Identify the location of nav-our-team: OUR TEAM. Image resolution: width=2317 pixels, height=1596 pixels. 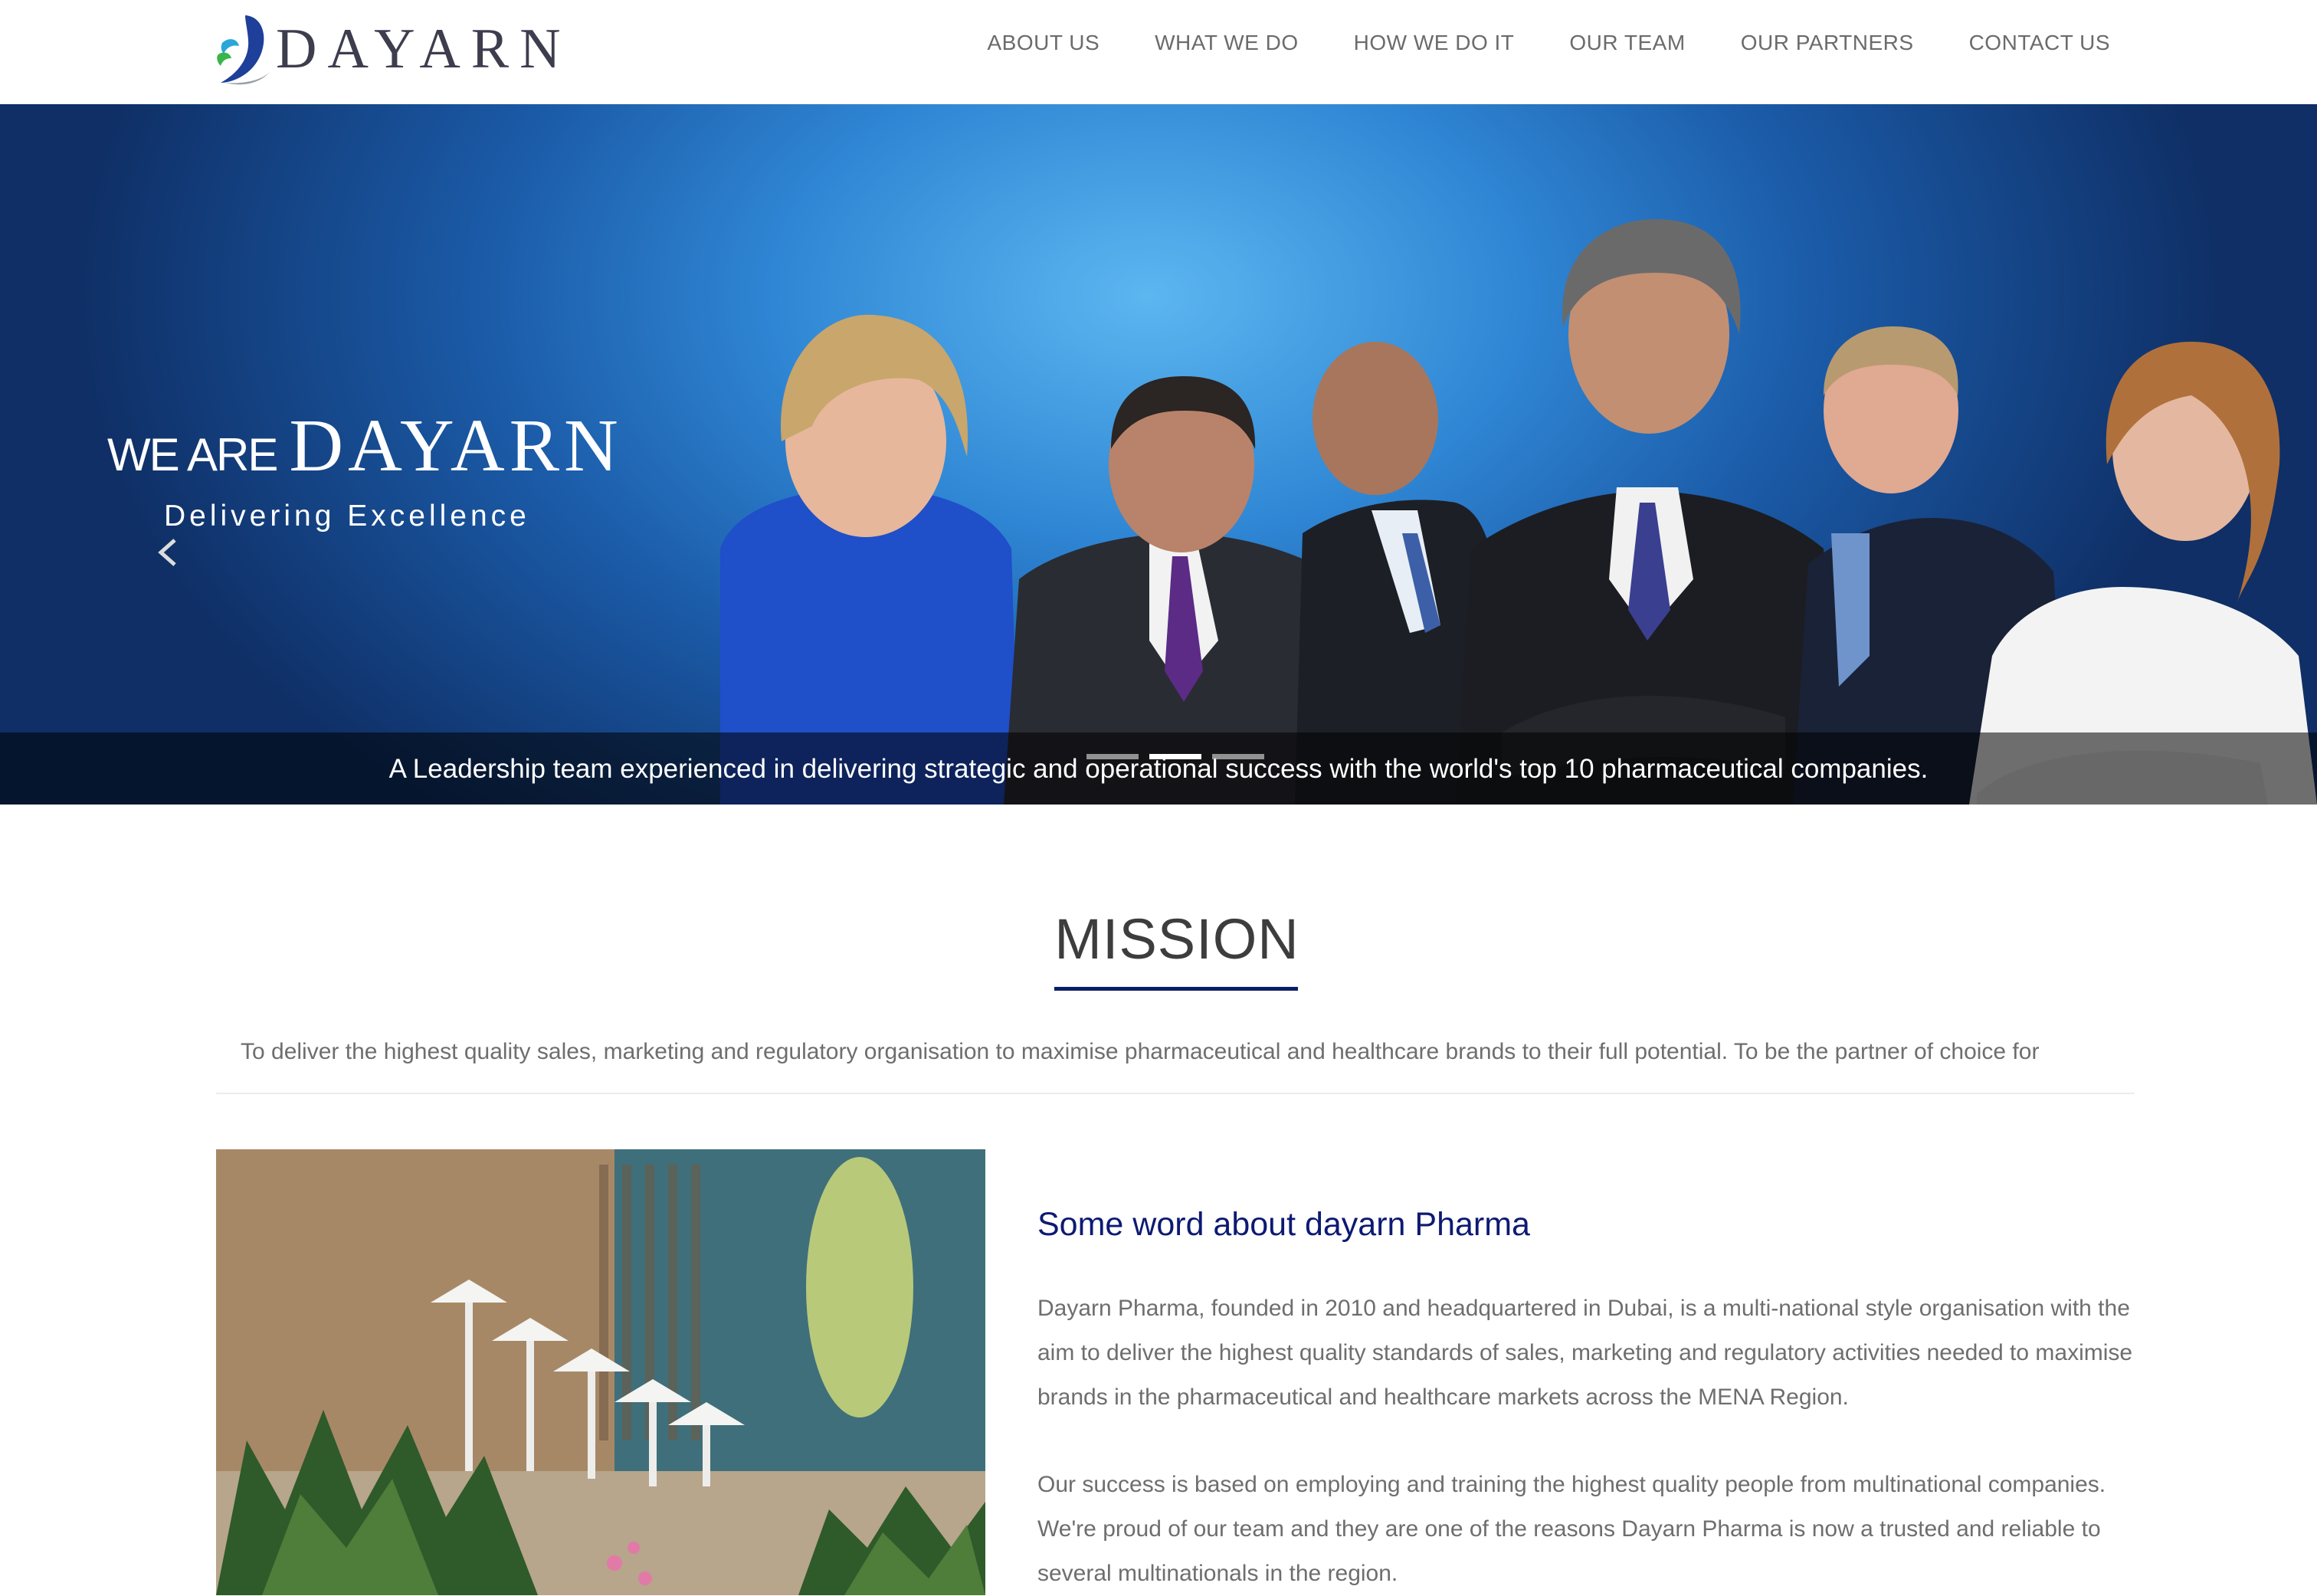
(1627, 43).